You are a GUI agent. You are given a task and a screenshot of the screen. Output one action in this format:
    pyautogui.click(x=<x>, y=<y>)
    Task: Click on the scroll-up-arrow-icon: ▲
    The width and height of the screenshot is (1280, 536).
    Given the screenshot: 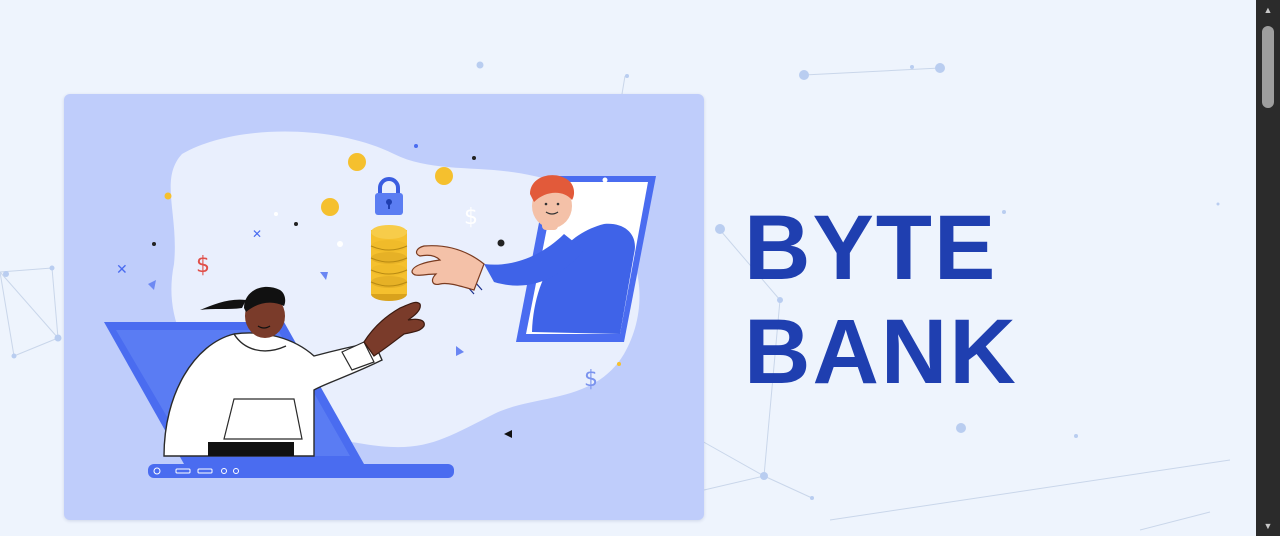 What is the action you would take?
    pyautogui.click(x=1268, y=10)
    